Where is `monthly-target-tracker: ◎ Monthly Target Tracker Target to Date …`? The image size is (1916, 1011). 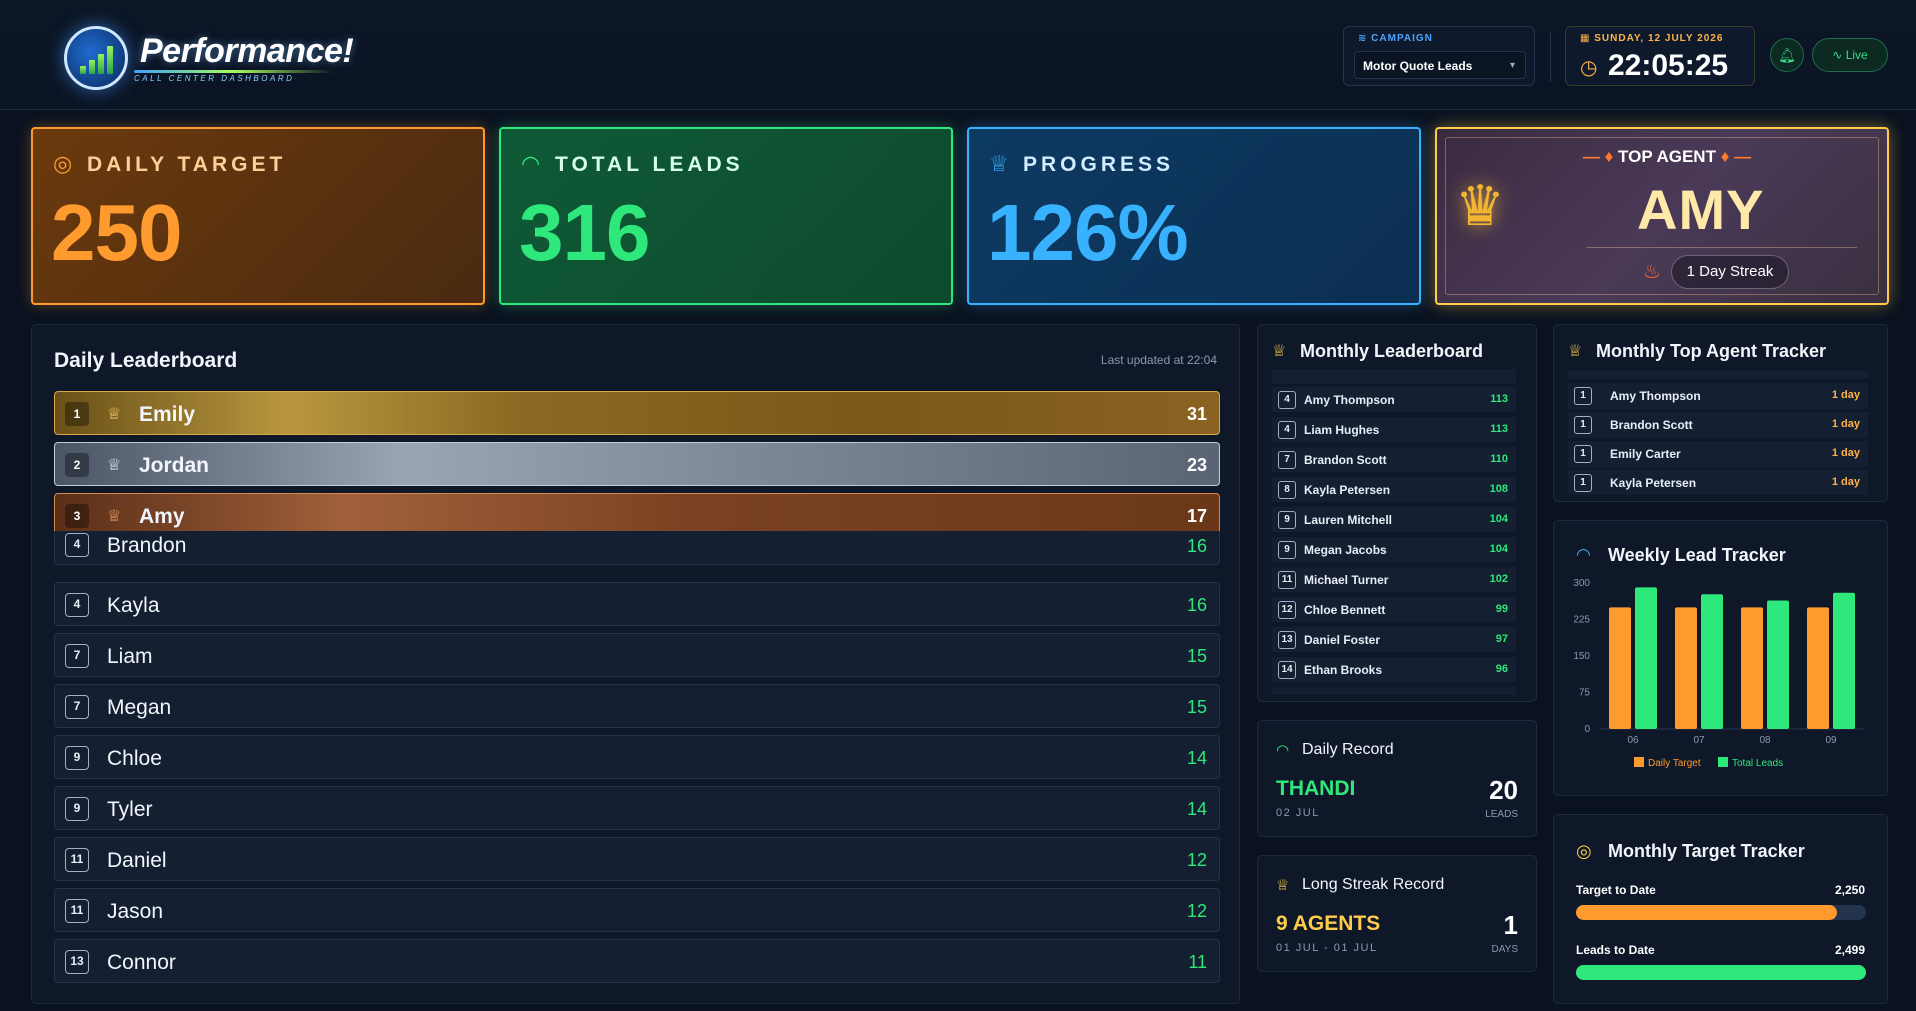
monthly-target-tracker: ◎ Monthly Target Tracker Target to Date … is located at coordinates (1720, 909).